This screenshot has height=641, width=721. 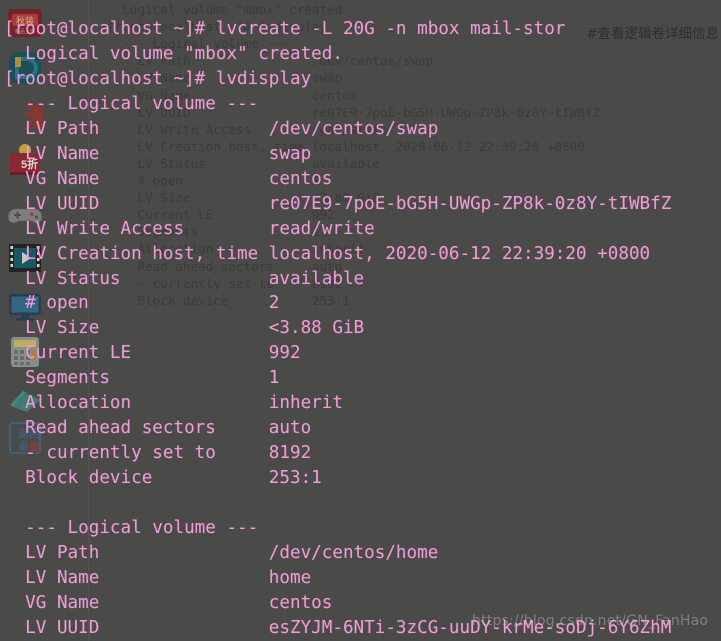 What do you see at coordinates (221, 552) in the screenshot?
I see `terminal-output-line: LV Path /dev/centos/home` at bounding box center [221, 552].